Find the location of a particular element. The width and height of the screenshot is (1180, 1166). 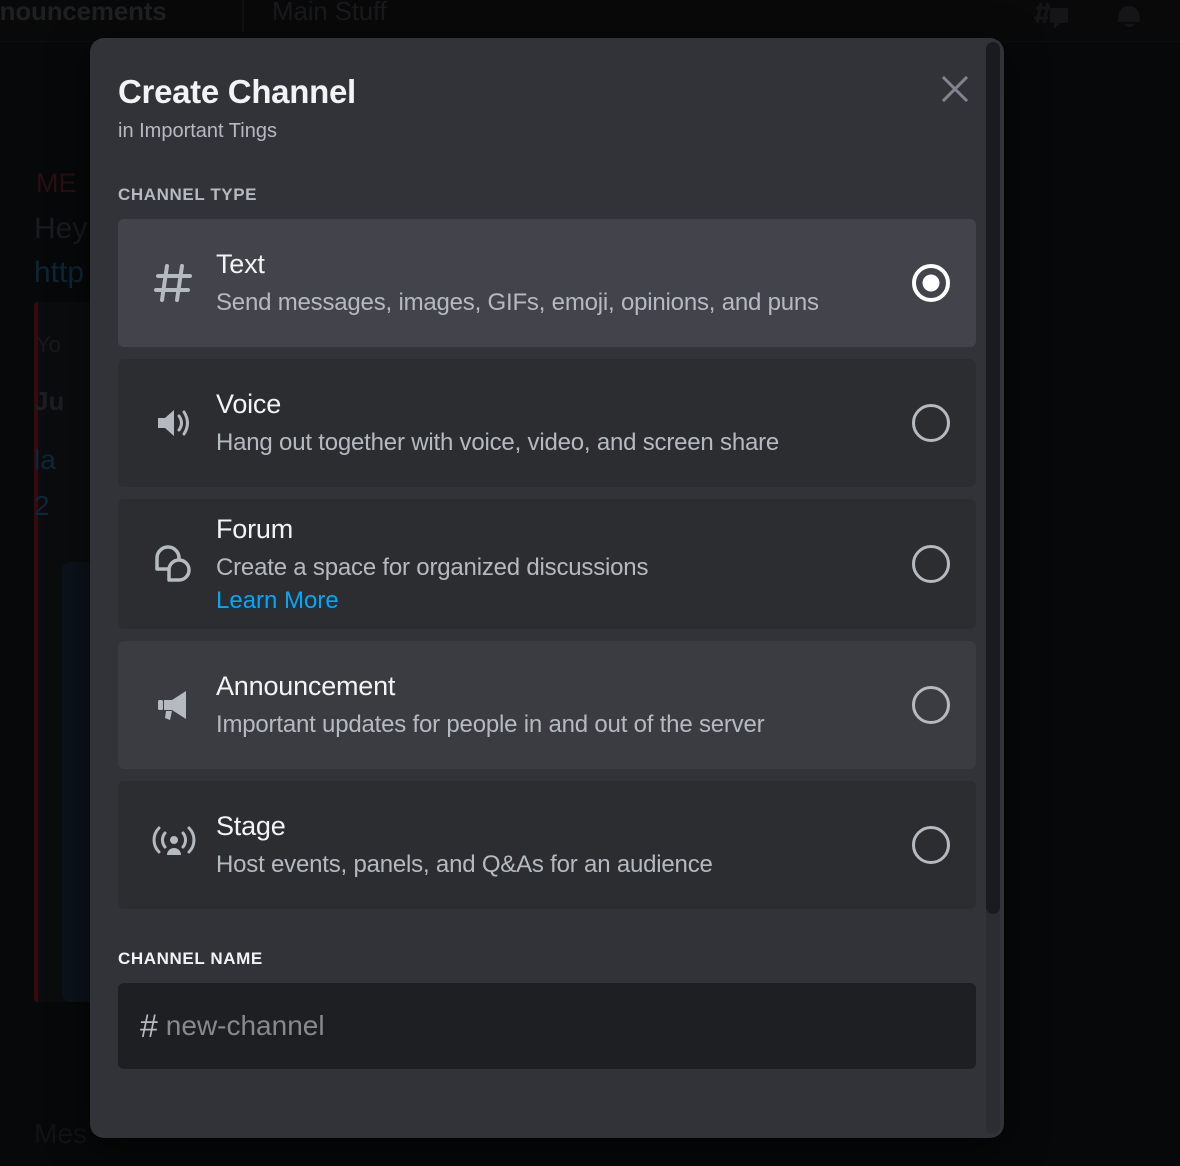

option-title: Announcement is located at coordinates (306, 686).